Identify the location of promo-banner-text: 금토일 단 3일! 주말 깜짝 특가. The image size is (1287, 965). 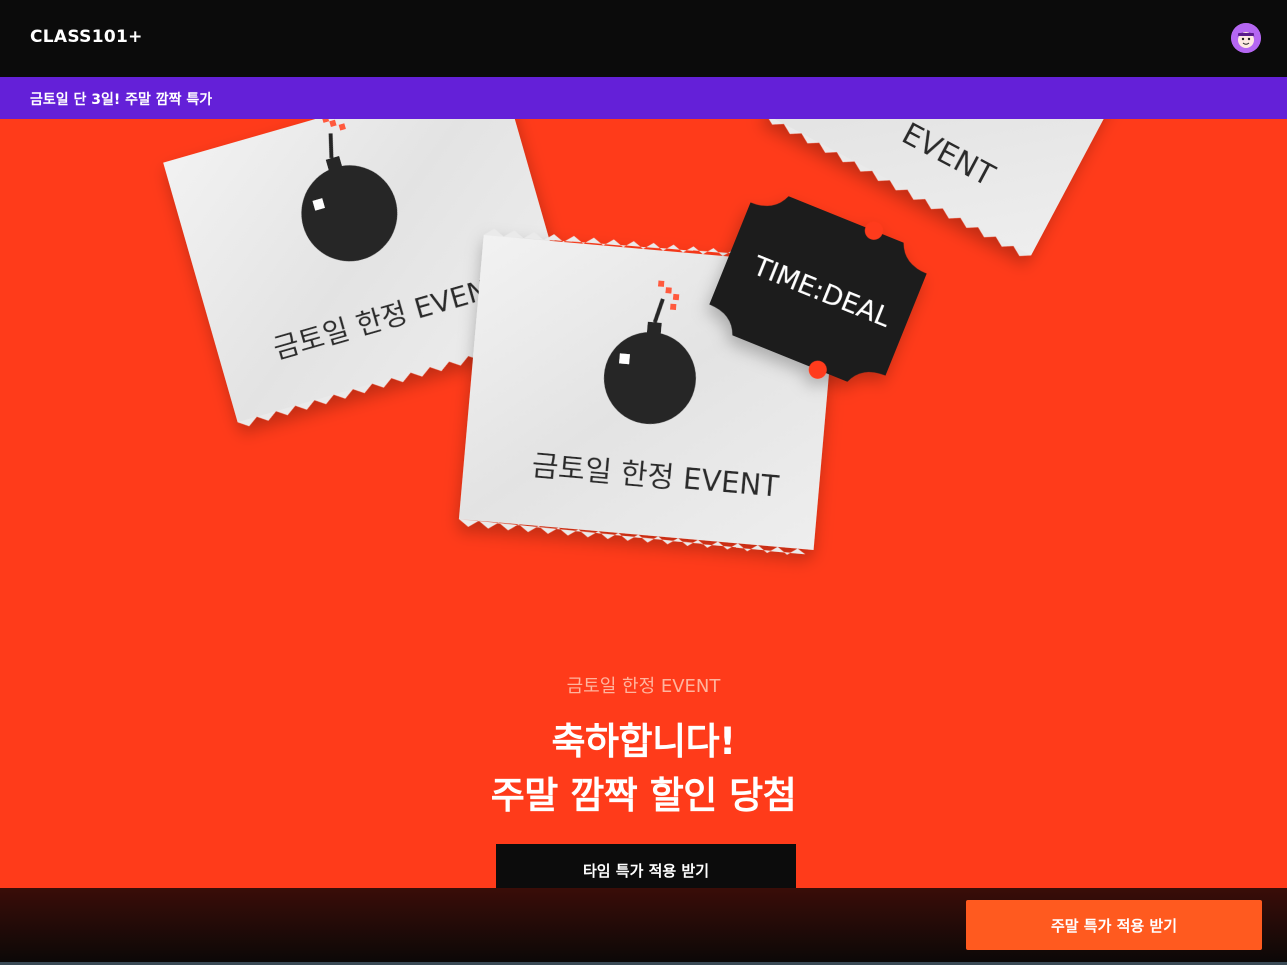
(121, 100).